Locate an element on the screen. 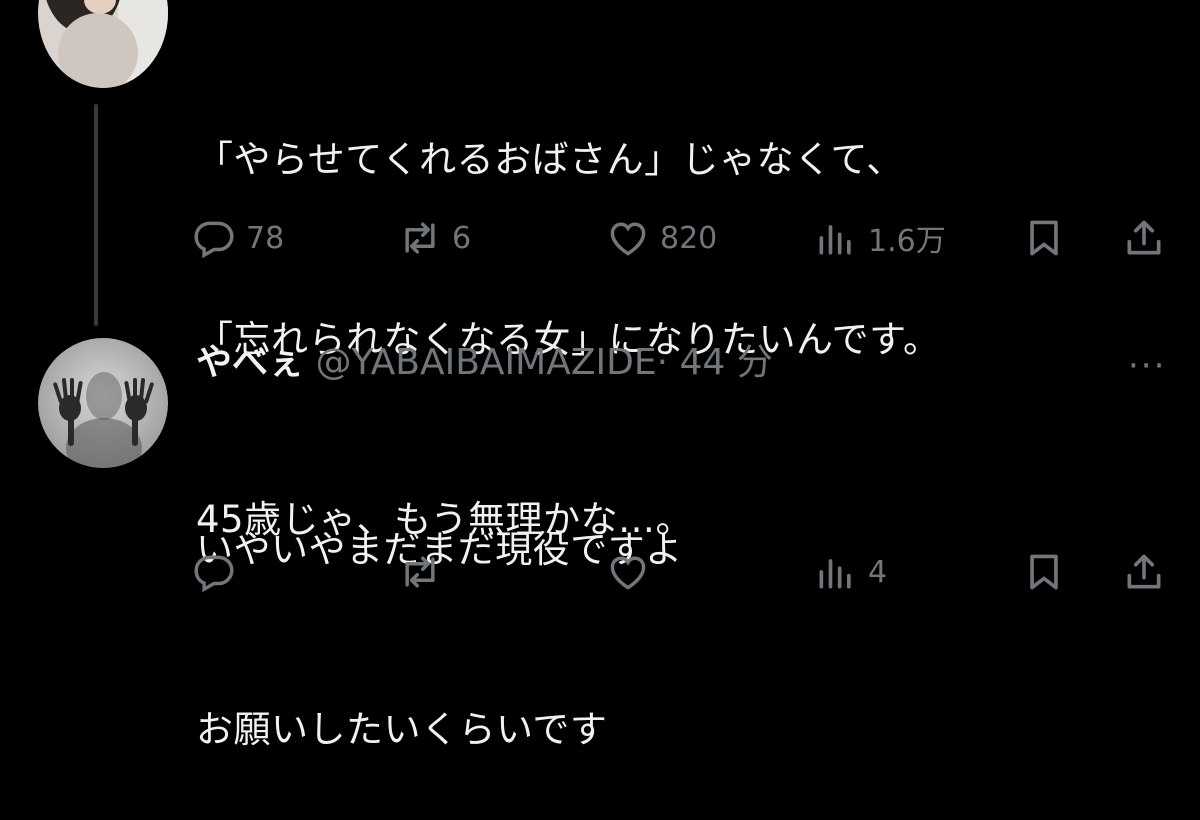 Image resolution: width=1200 pixels, height=820 pixels. tweet-text-line: 「やらせてくれるおばさん」じゃなくて、 is located at coordinates (550, 159).